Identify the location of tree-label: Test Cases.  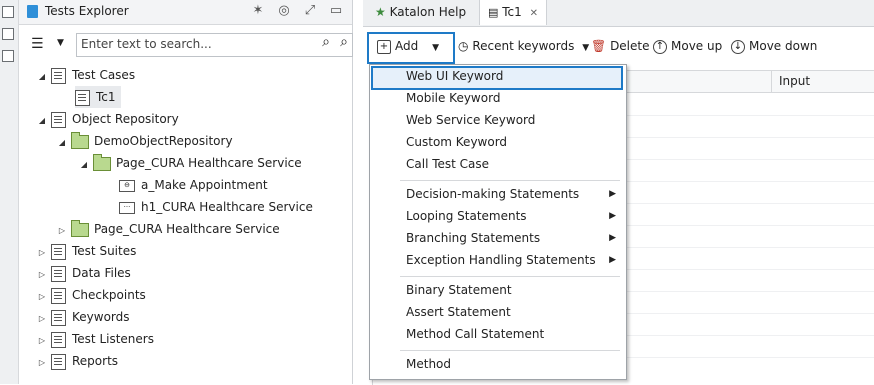
(104, 75).